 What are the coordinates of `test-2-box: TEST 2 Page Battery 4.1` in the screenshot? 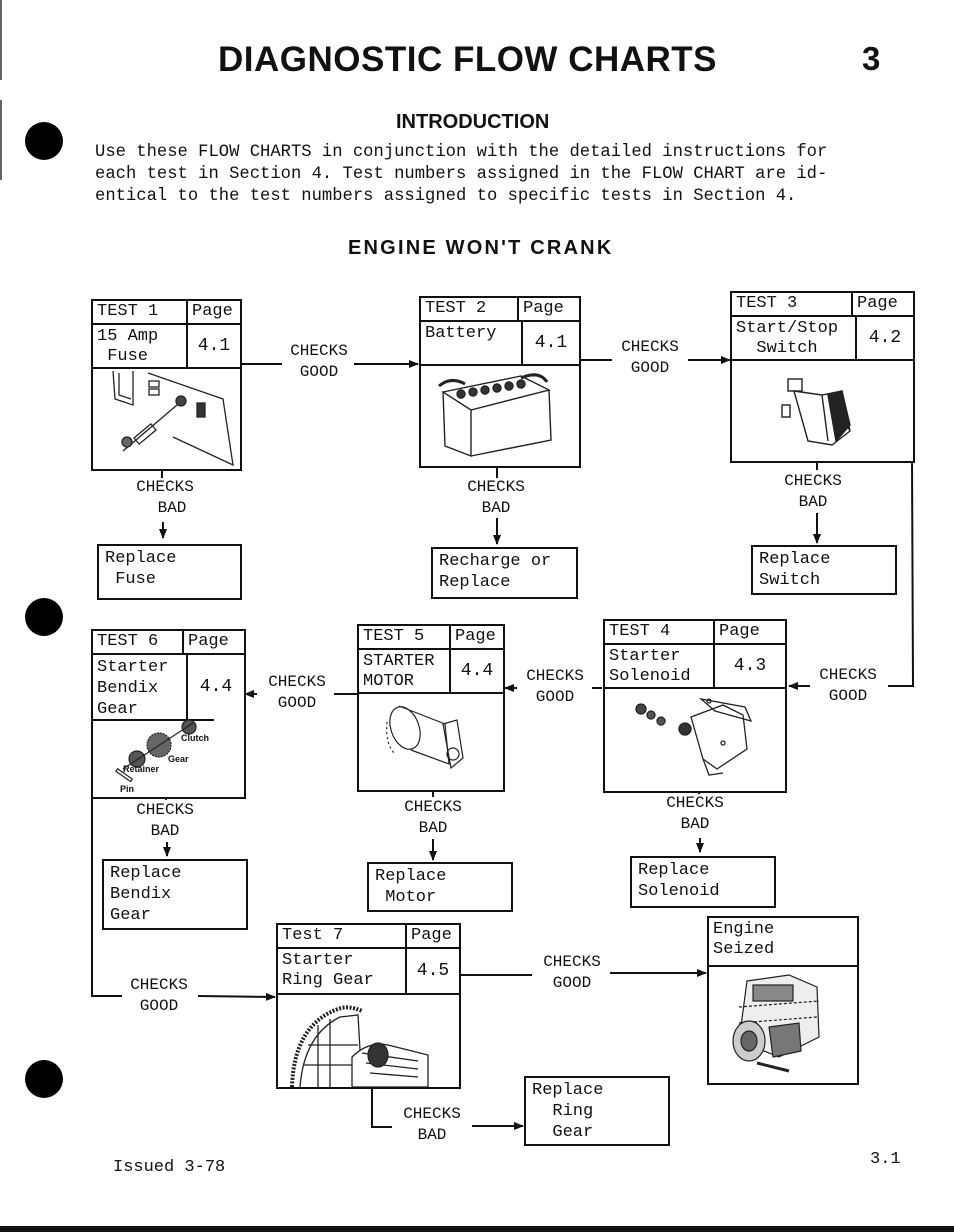 It's located at (500, 382).